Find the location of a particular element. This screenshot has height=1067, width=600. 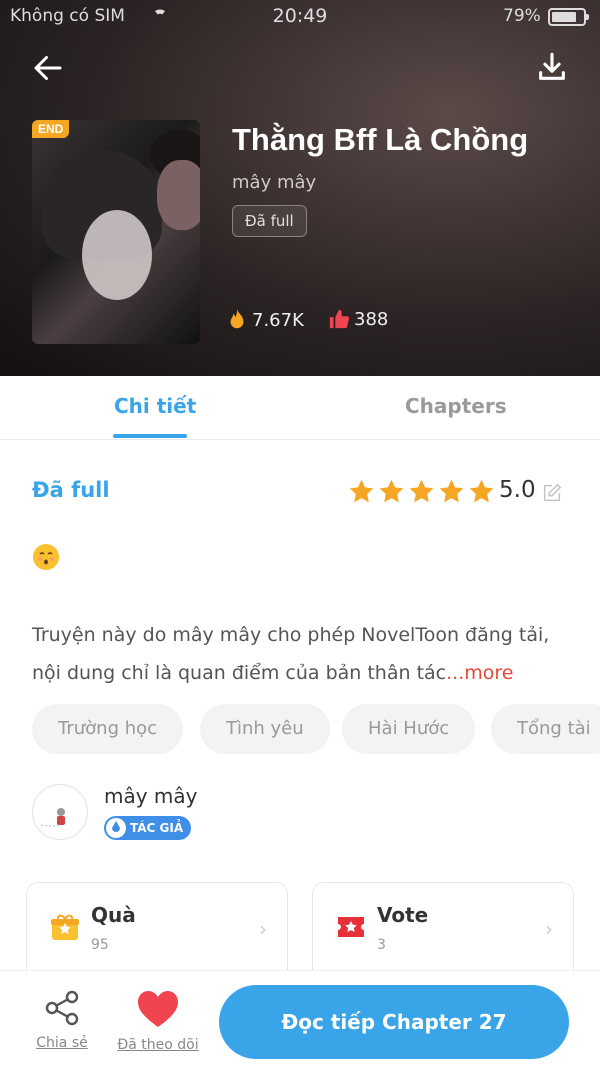

edit-rating-icon is located at coordinates (552, 493).